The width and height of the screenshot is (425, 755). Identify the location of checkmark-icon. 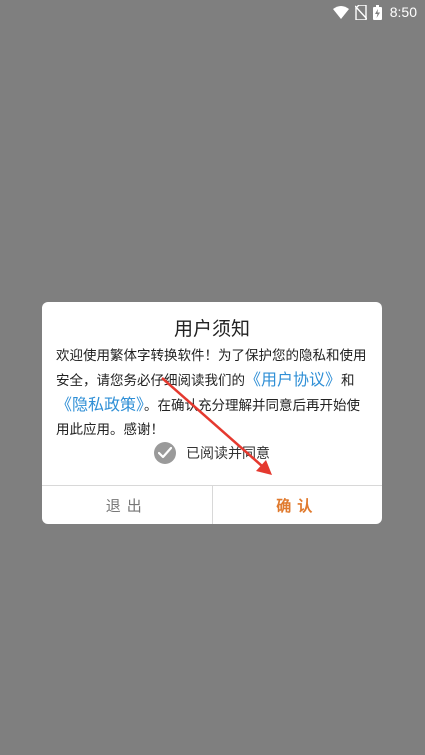
(165, 453).